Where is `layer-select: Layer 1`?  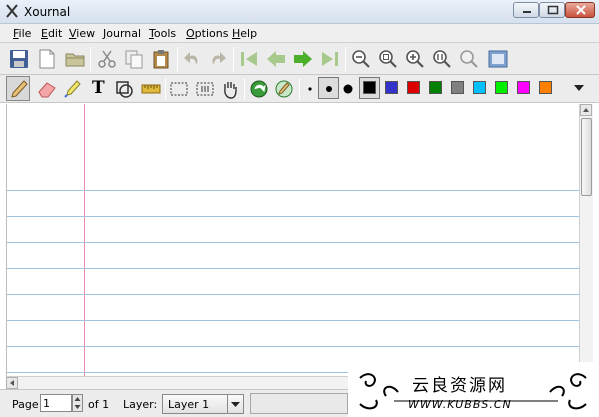 layer-select: Layer 1 is located at coordinates (203, 404).